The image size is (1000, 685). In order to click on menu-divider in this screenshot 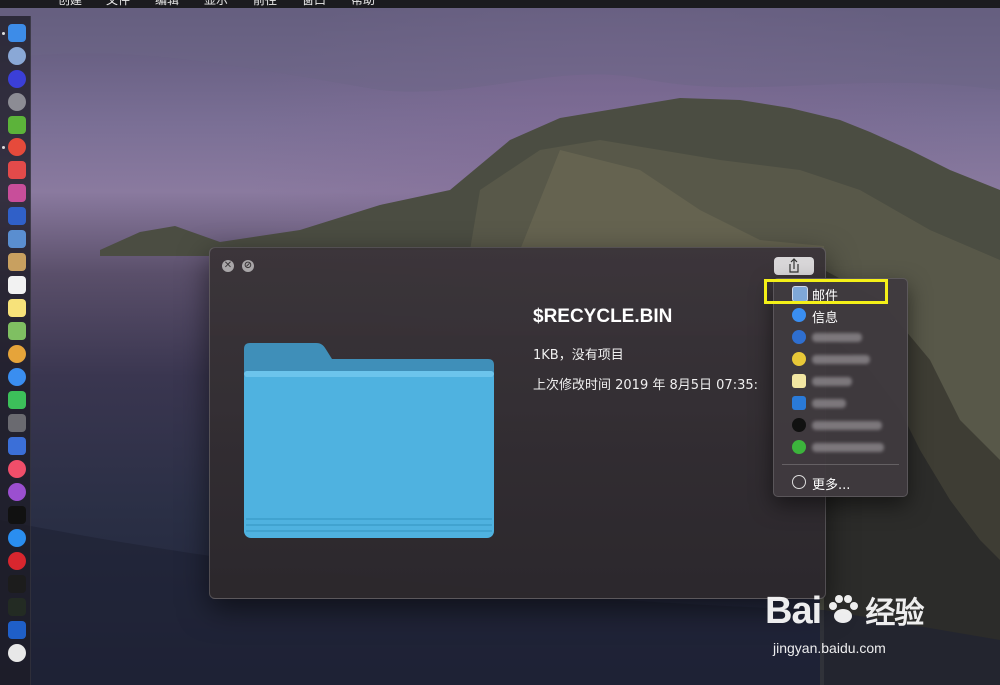, I will do `click(840, 464)`.